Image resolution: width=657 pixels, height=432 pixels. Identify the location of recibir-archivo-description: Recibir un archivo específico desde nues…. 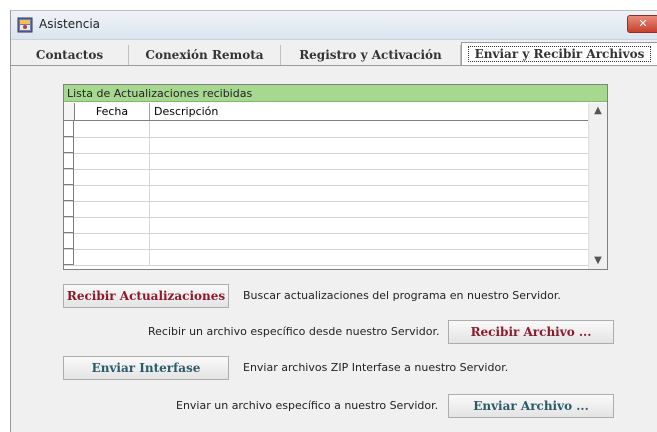
(294, 331).